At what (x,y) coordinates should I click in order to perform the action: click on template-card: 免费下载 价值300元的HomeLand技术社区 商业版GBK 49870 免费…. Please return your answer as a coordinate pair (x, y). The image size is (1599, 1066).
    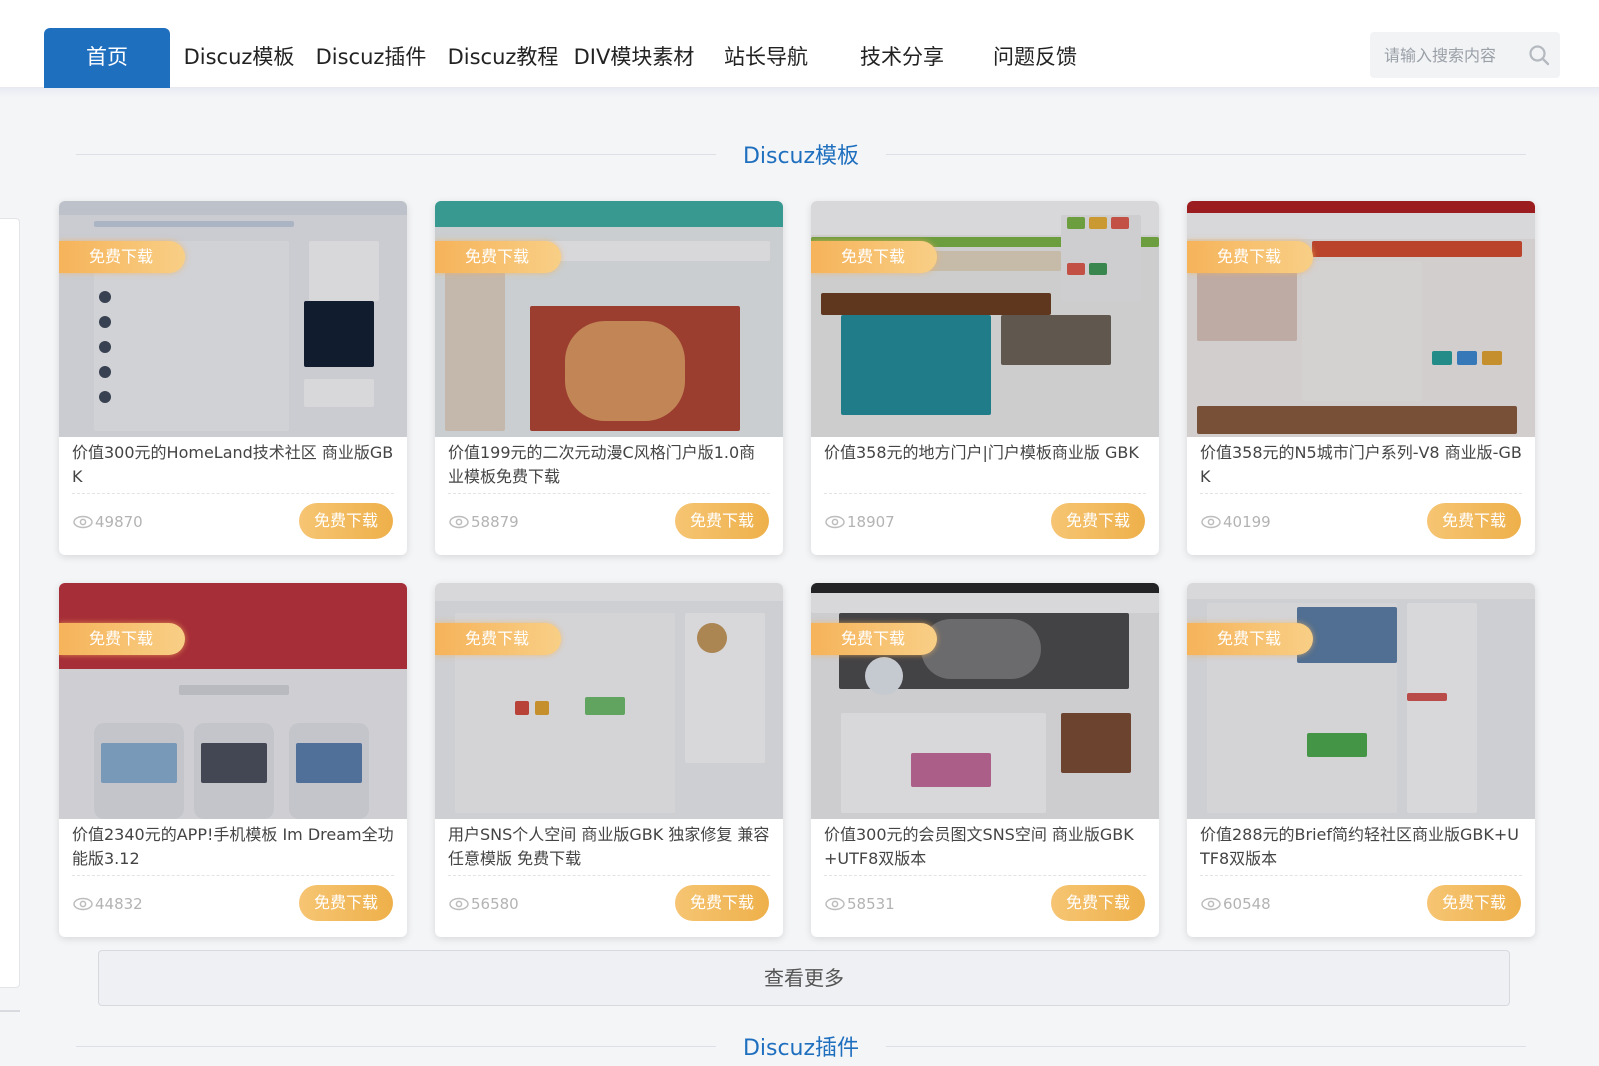
    Looking at the image, I should click on (233, 378).